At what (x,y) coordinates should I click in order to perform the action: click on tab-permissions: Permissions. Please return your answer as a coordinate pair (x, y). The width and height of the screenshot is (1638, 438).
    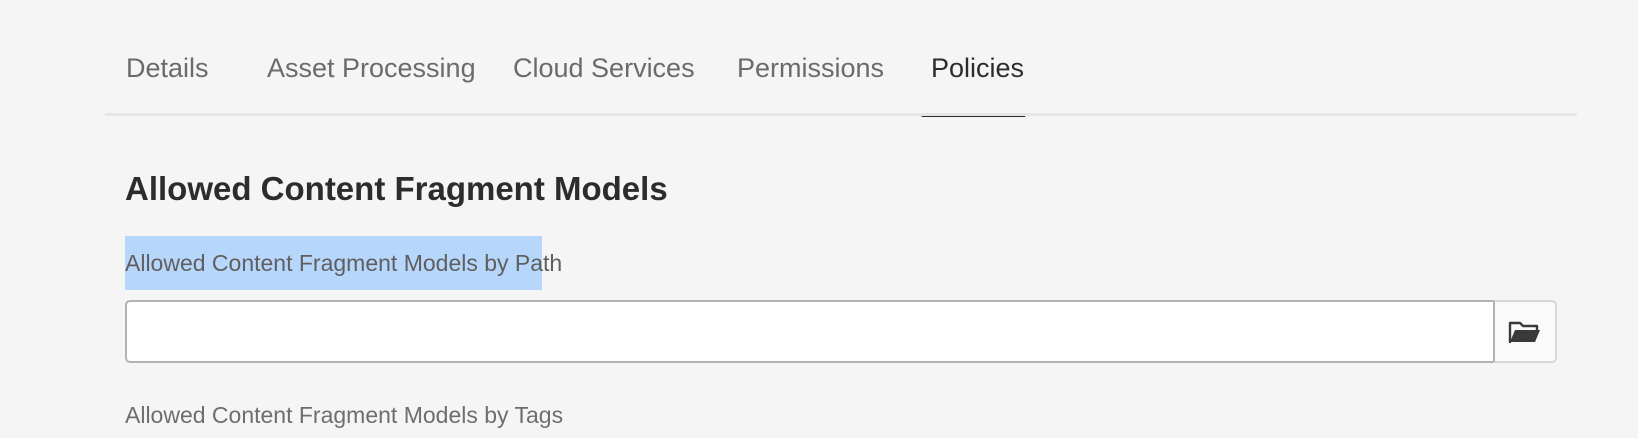
    Looking at the image, I should click on (810, 82).